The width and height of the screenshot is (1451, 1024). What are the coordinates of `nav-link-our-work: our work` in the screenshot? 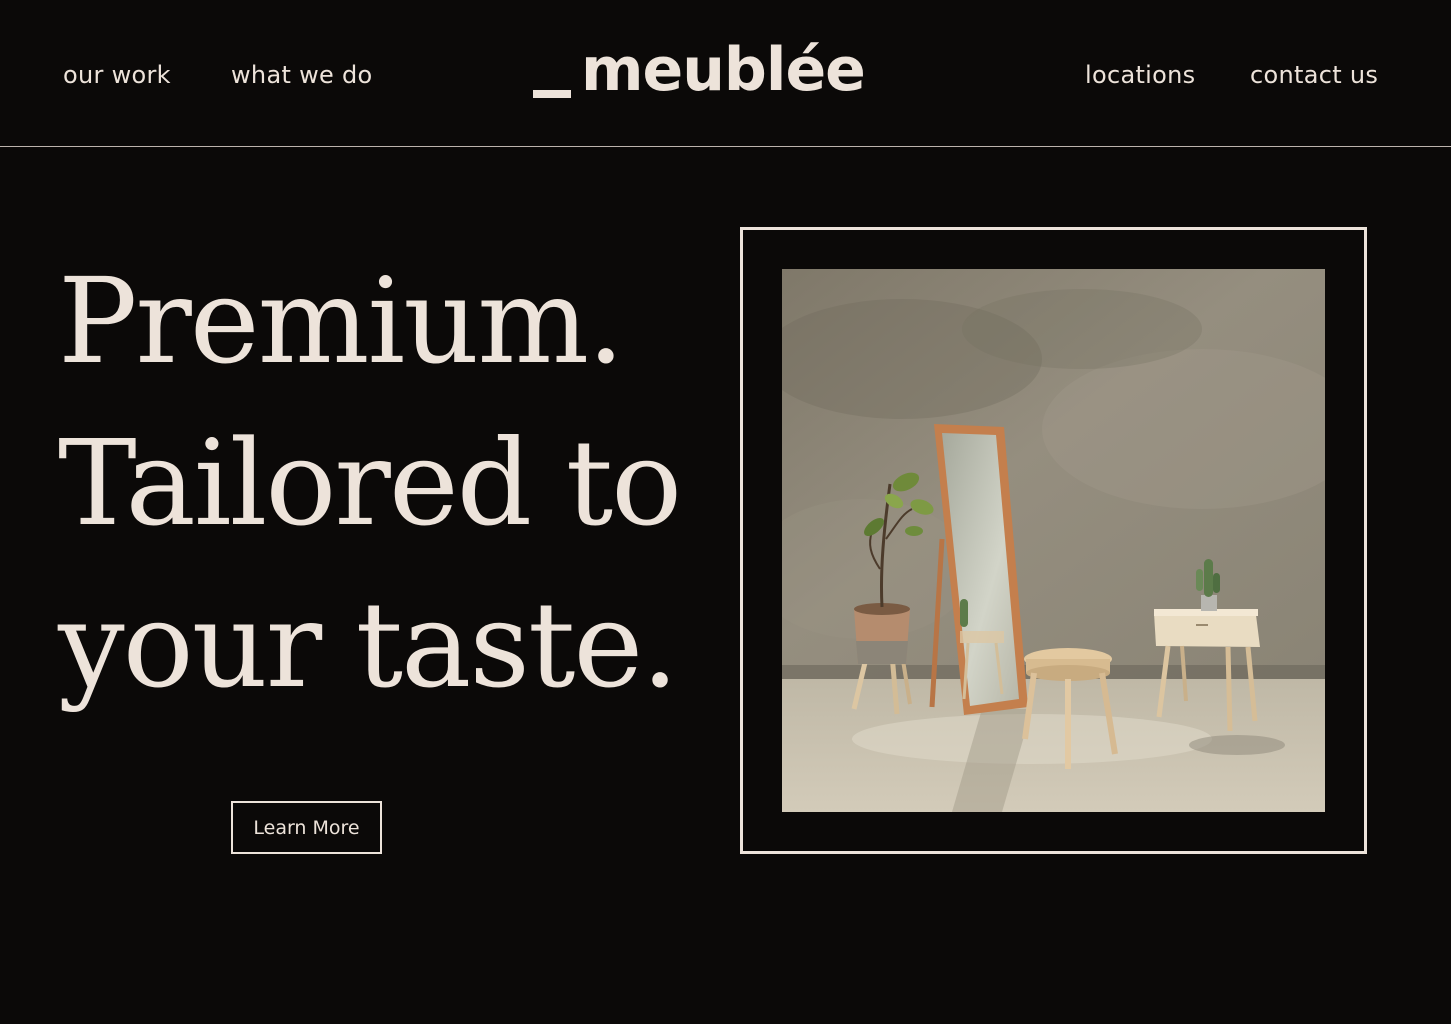 It's located at (117, 75).